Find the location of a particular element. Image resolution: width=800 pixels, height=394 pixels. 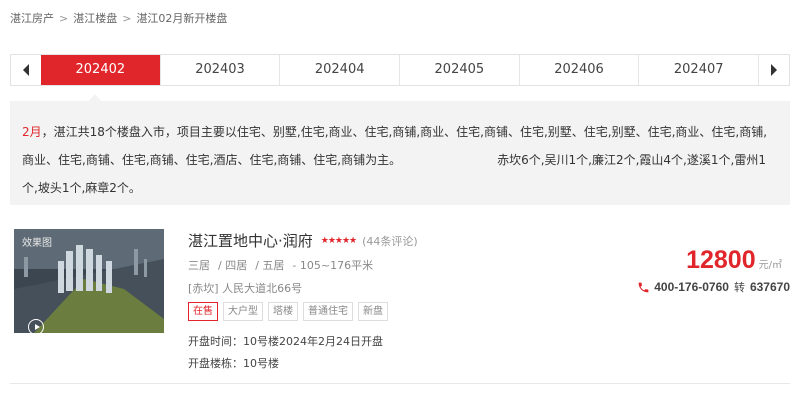

project-address: [赤坎] 人民大道北66号 is located at coordinates (245, 288).